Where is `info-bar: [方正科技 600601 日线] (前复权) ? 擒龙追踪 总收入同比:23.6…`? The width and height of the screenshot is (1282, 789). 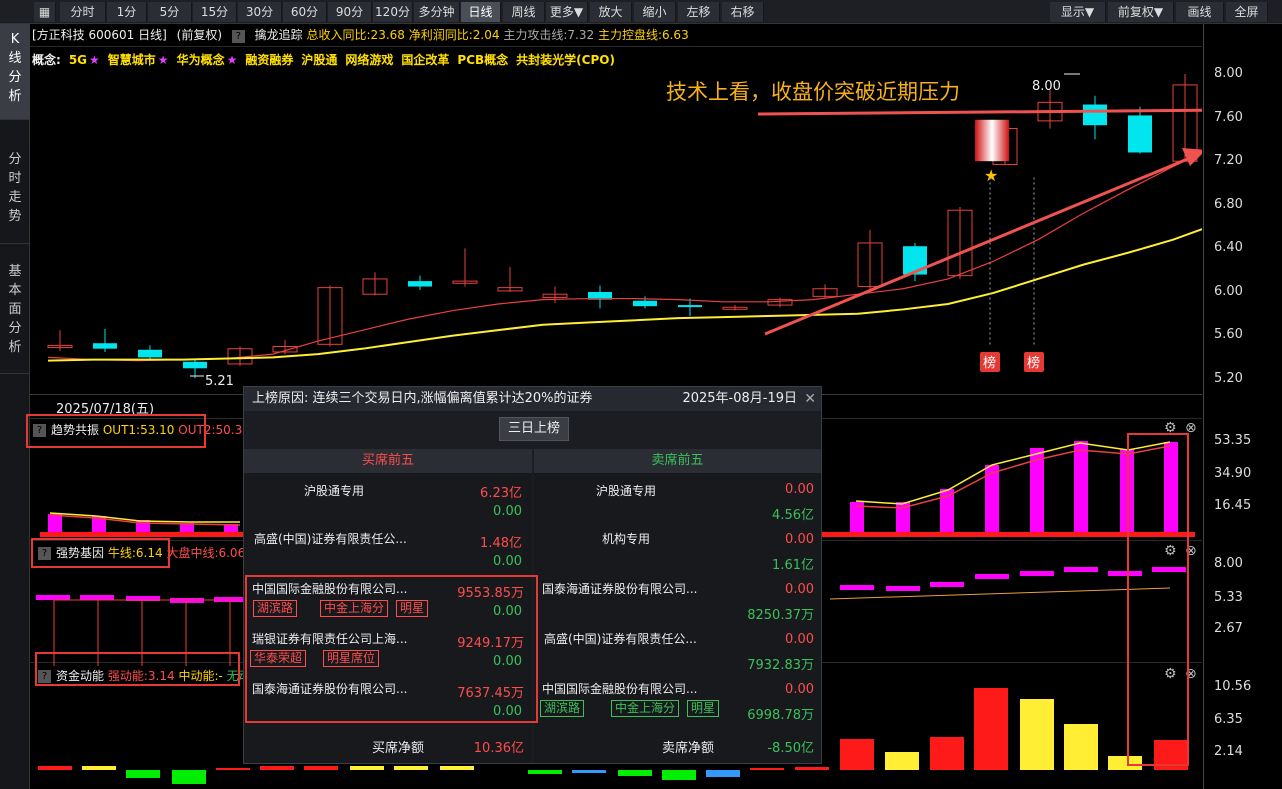
info-bar: [方正科技 600601 日线] (前复权) ? 擒龙追踪 总收入同比:23.6… is located at coordinates (616, 36).